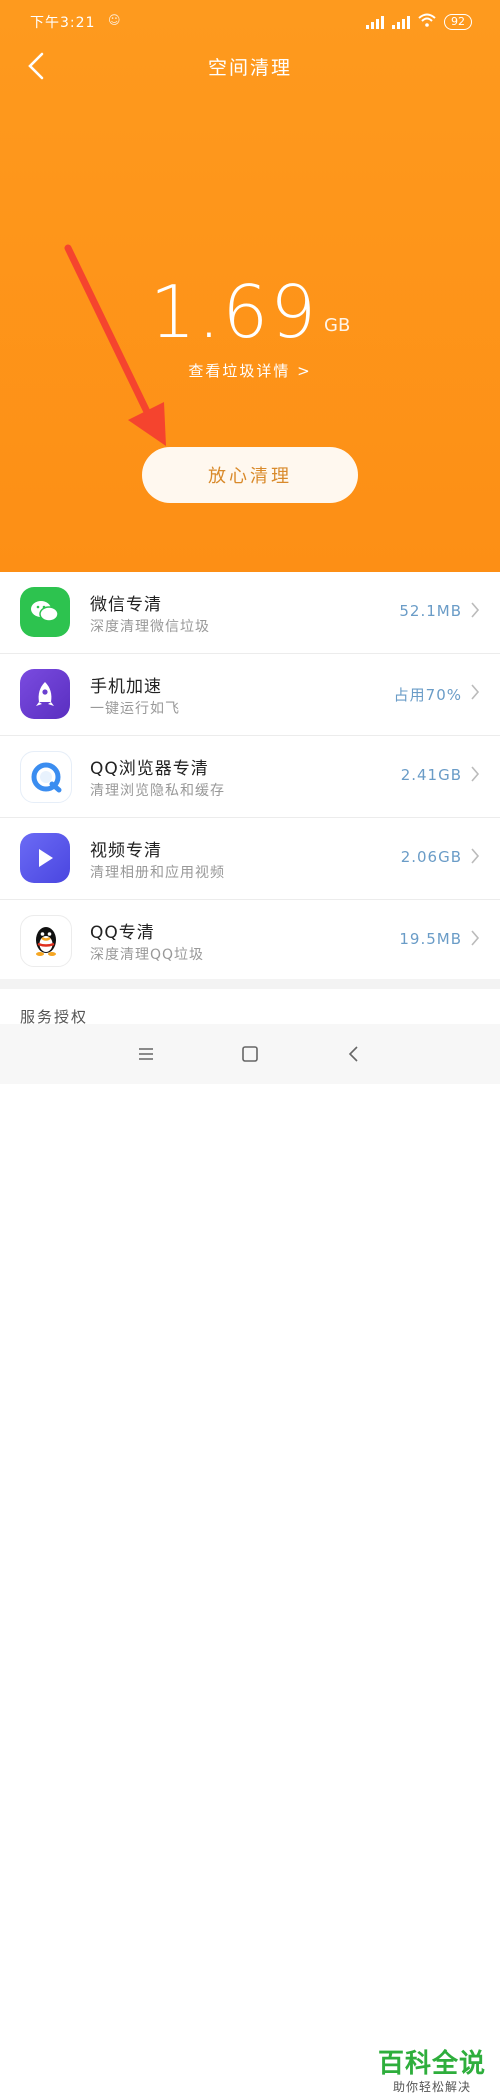 The image size is (500, 2095). I want to click on item-value: 2.06GB, so click(431, 857).